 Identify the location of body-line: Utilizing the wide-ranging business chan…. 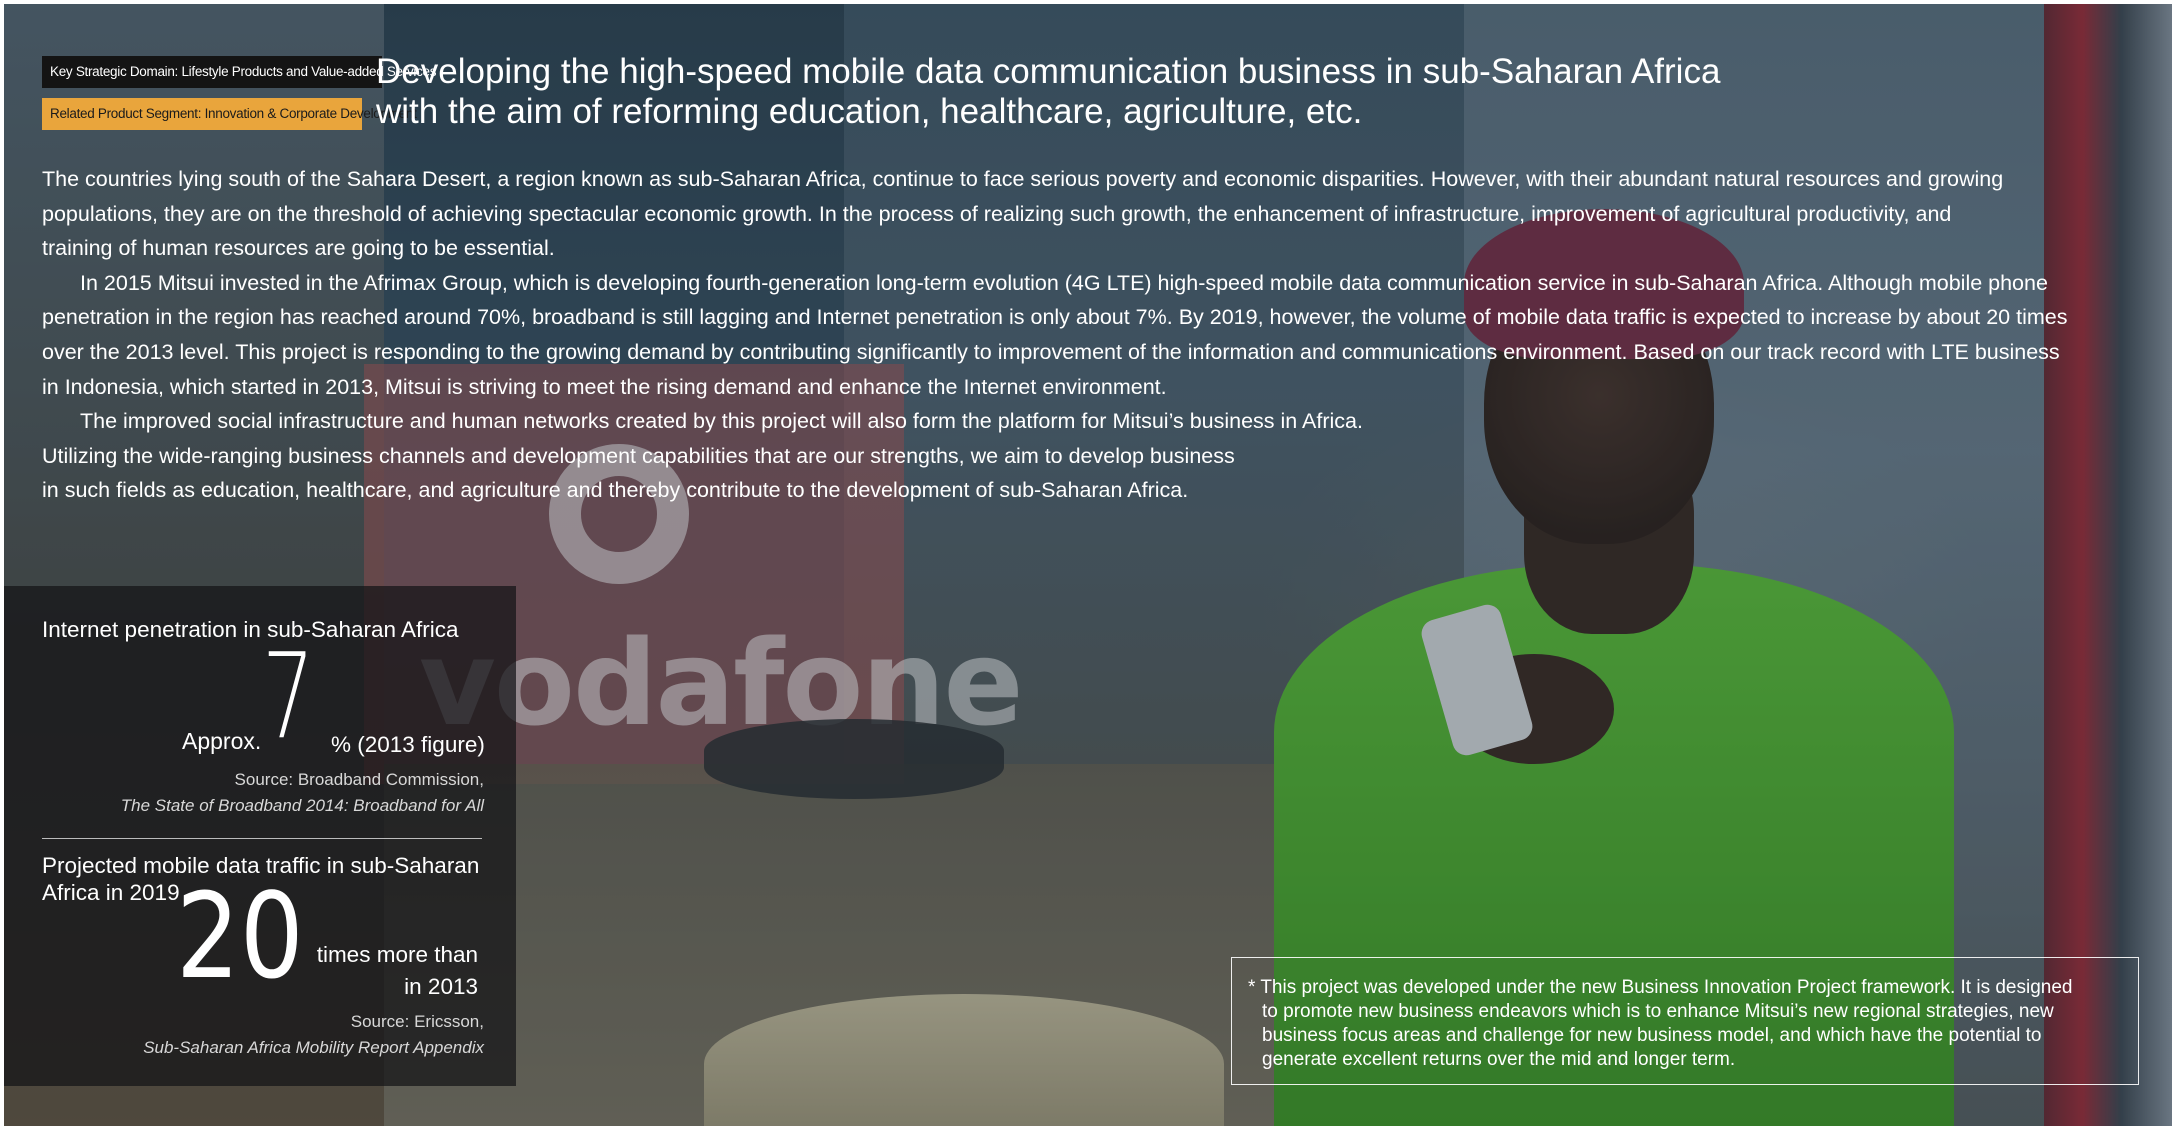
(638, 455).